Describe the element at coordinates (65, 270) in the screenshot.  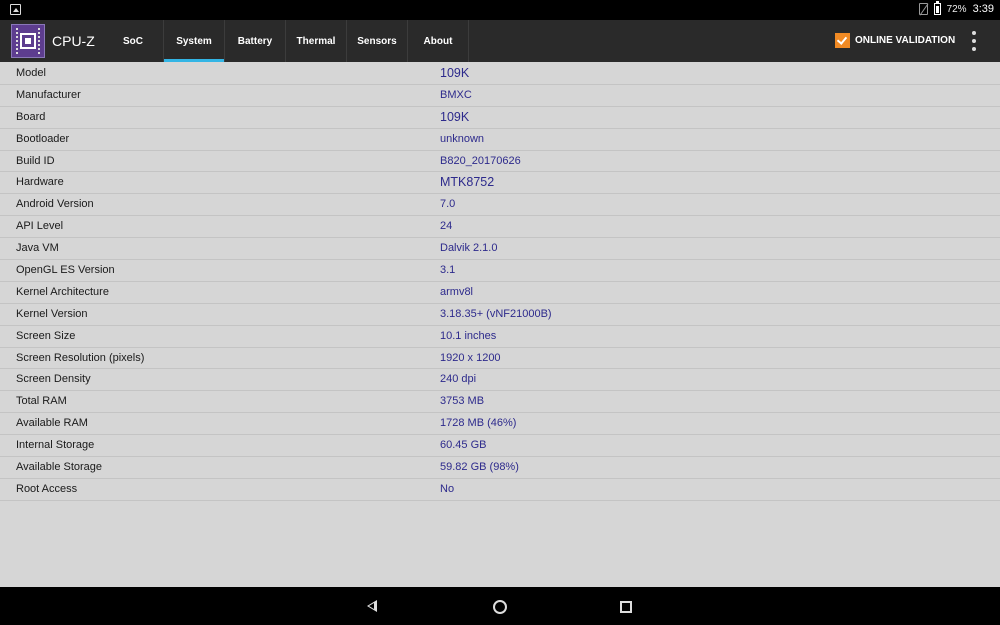
I see `row-label: OpenGL ES Version` at that location.